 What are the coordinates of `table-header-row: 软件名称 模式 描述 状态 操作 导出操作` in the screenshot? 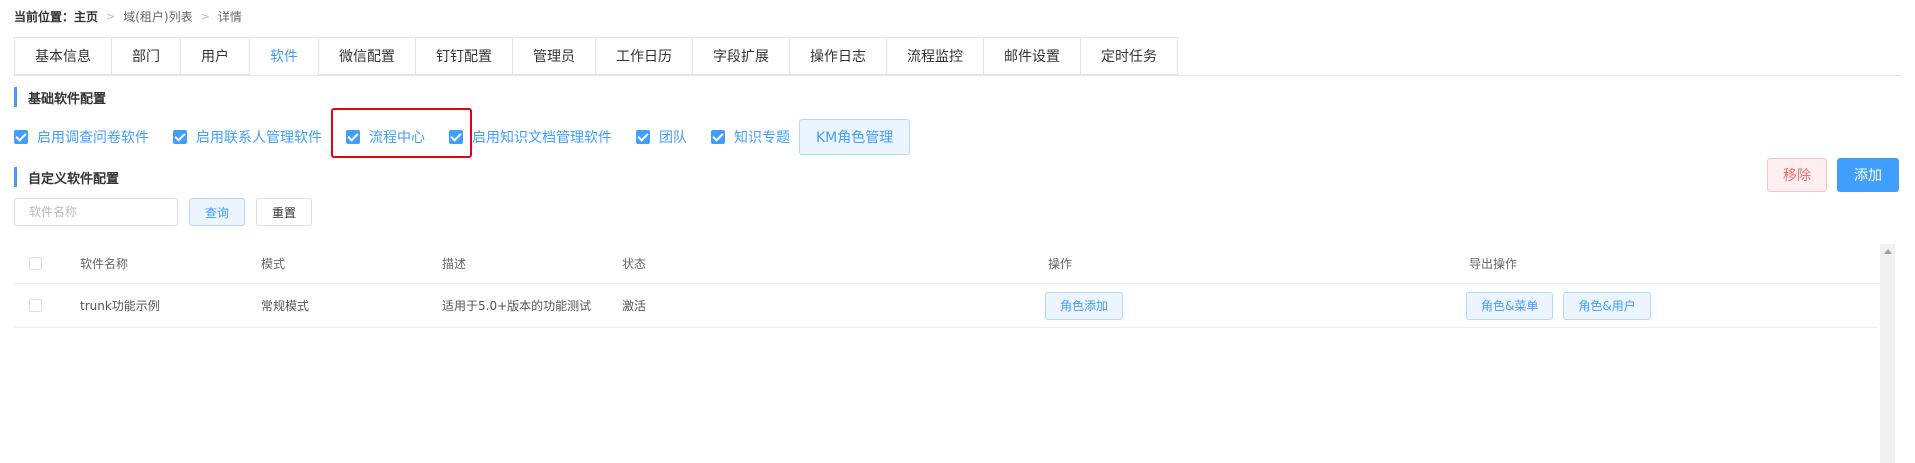 It's located at (946, 264).